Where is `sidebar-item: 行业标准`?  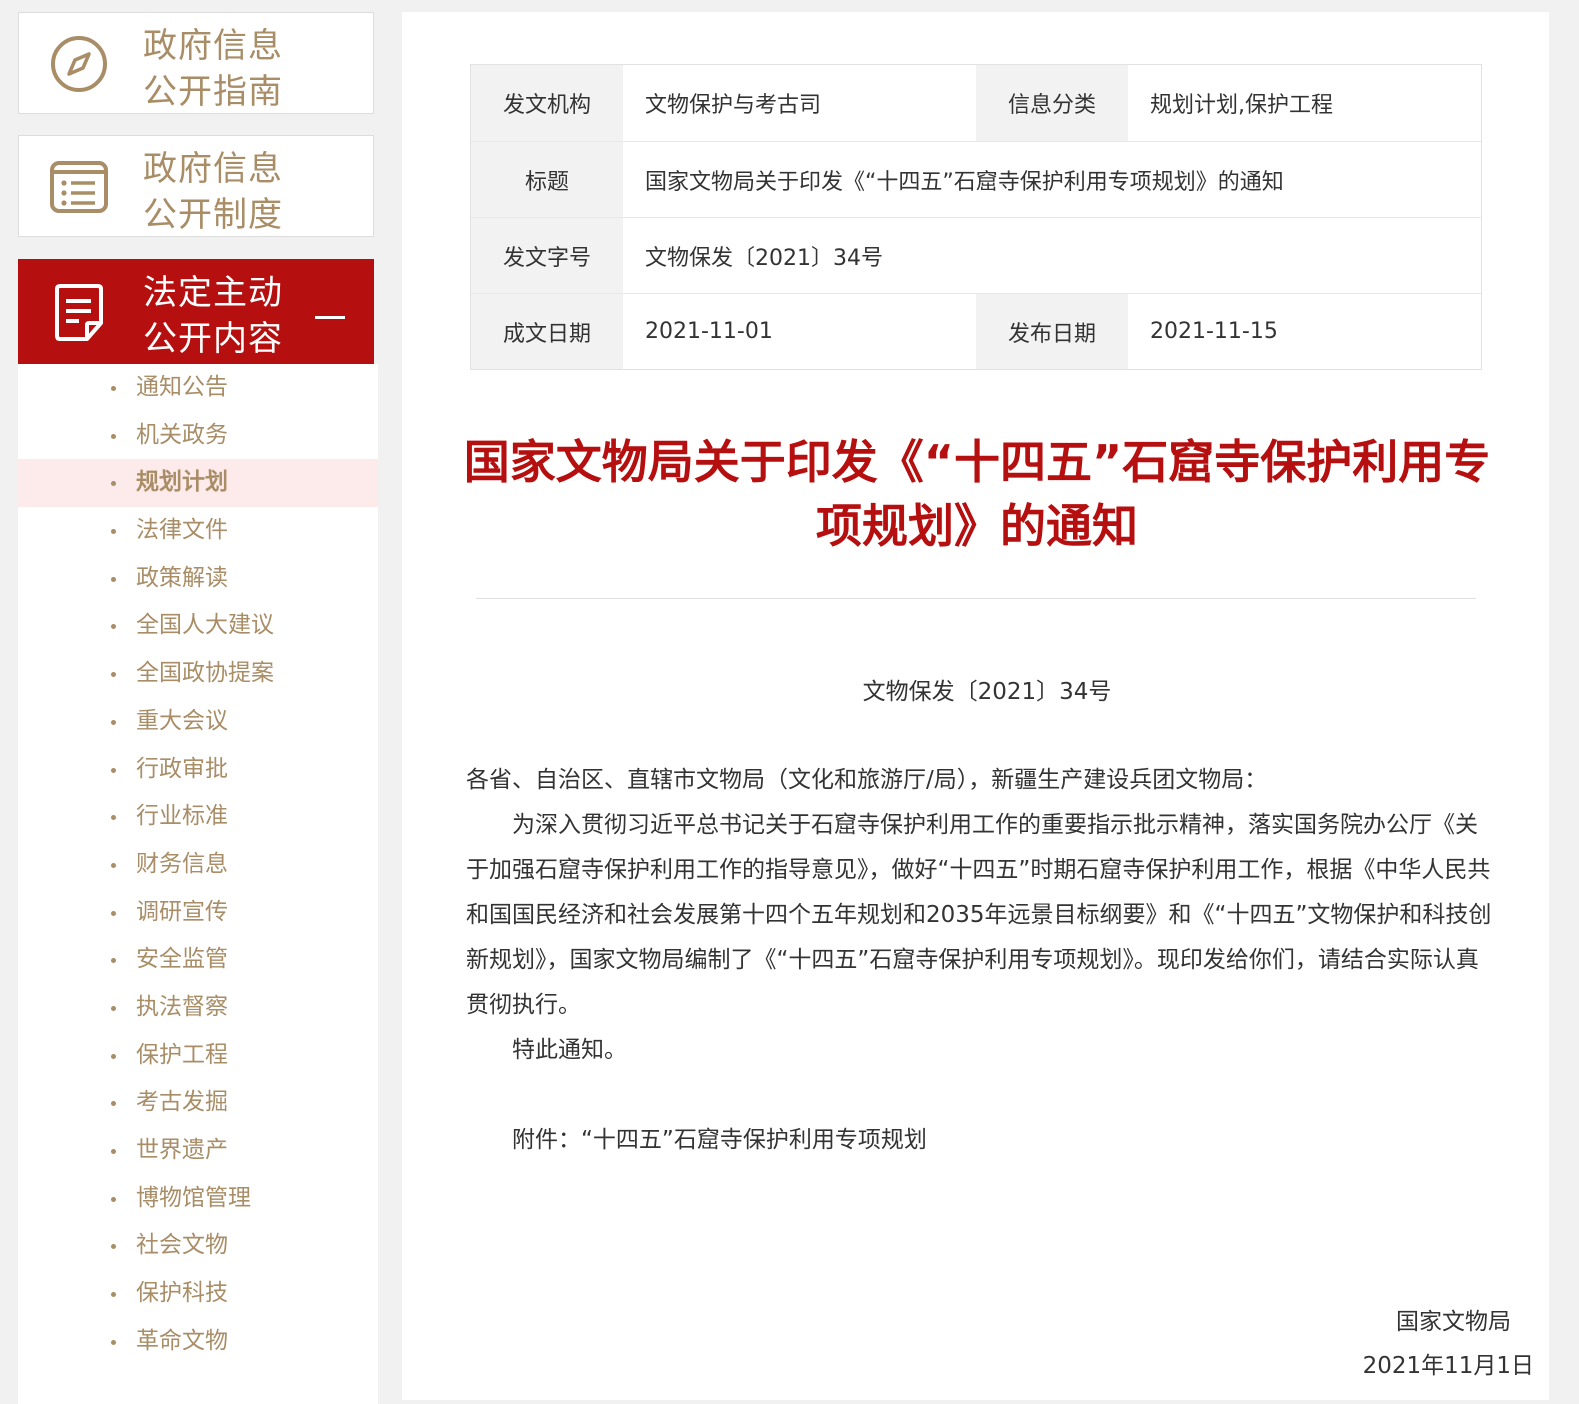
sidebar-item: 行业标准 is located at coordinates (198, 817).